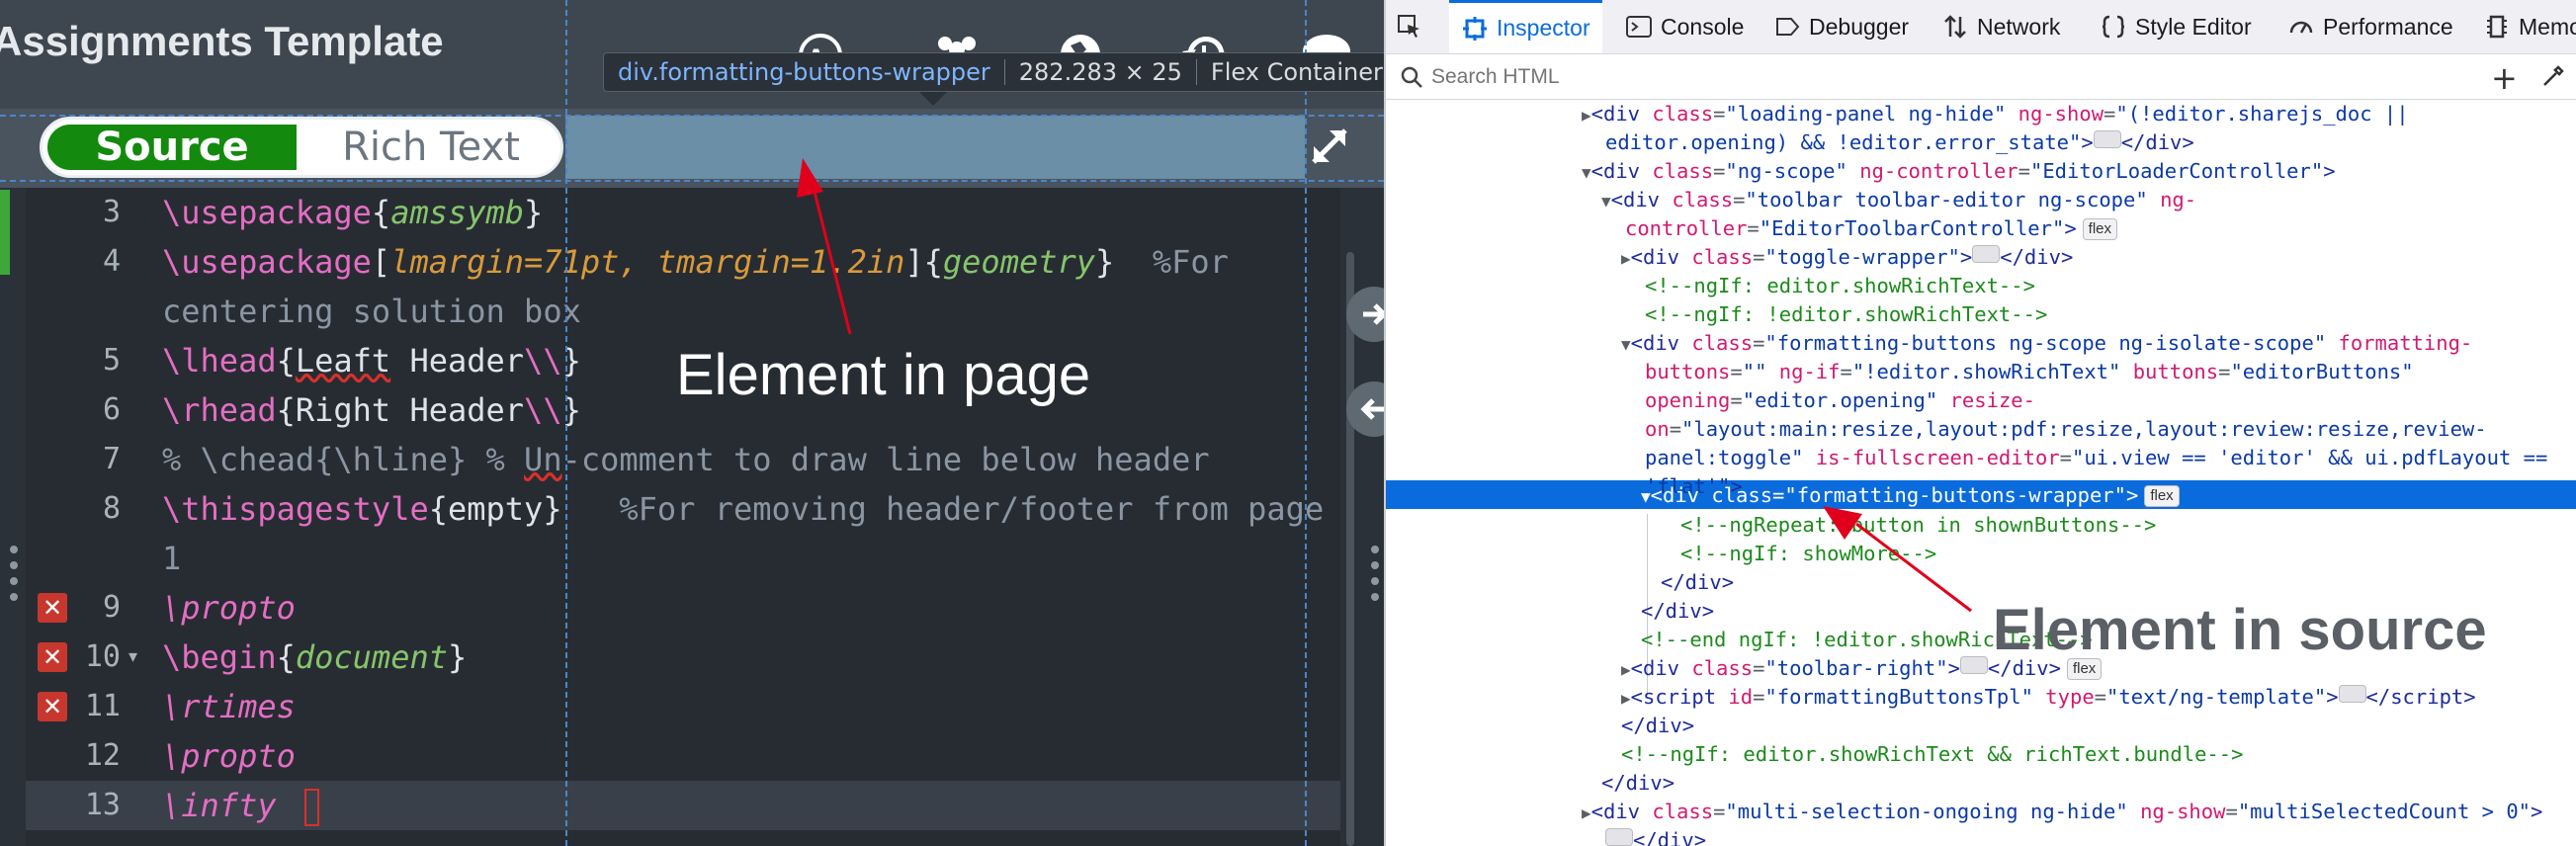 Image resolution: width=2576 pixels, height=846 pixels. I want to click on line-number: 5, so click(111, 360).